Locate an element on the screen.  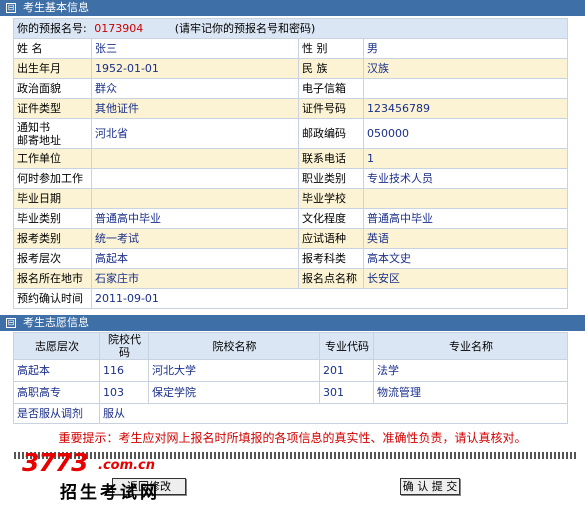
info-label: 应试语种 is located at coordinates (331, 238).